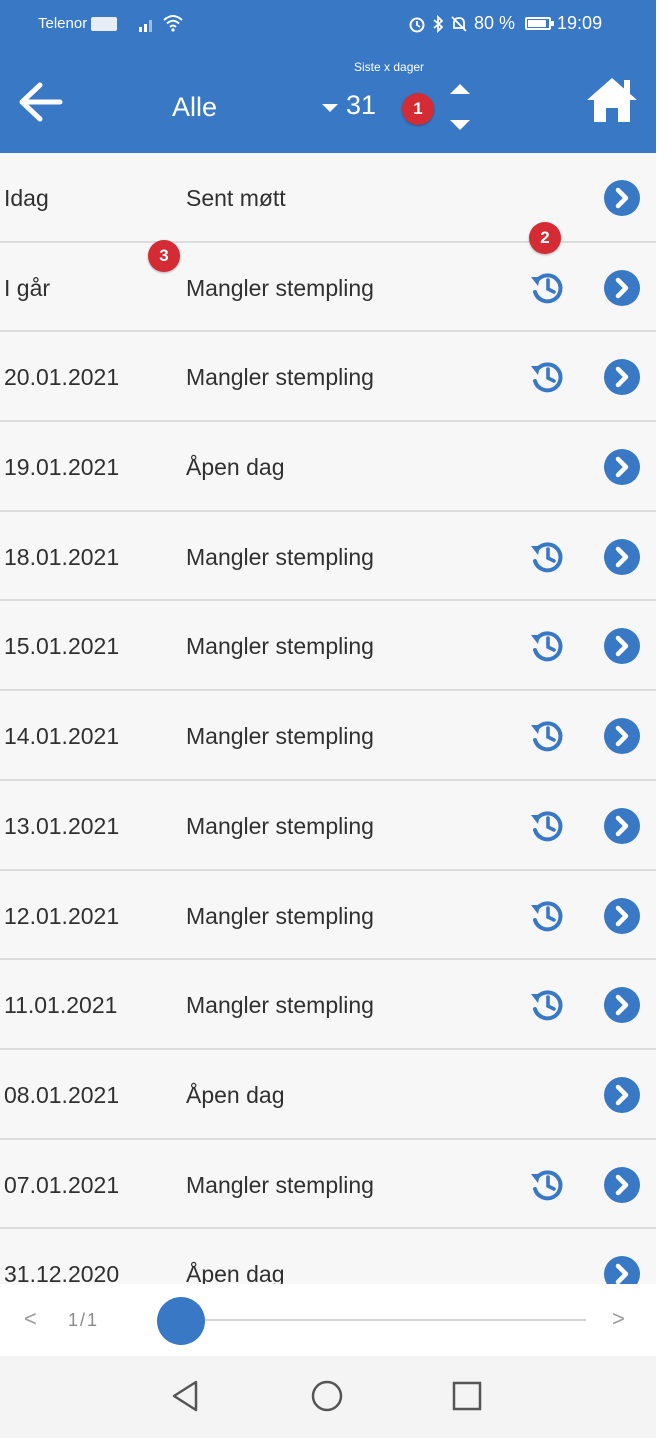  What do you see at coordinates (460, 125) in the screenshot?
I see `stepper-down-icon` at bounding box center [460, 125].